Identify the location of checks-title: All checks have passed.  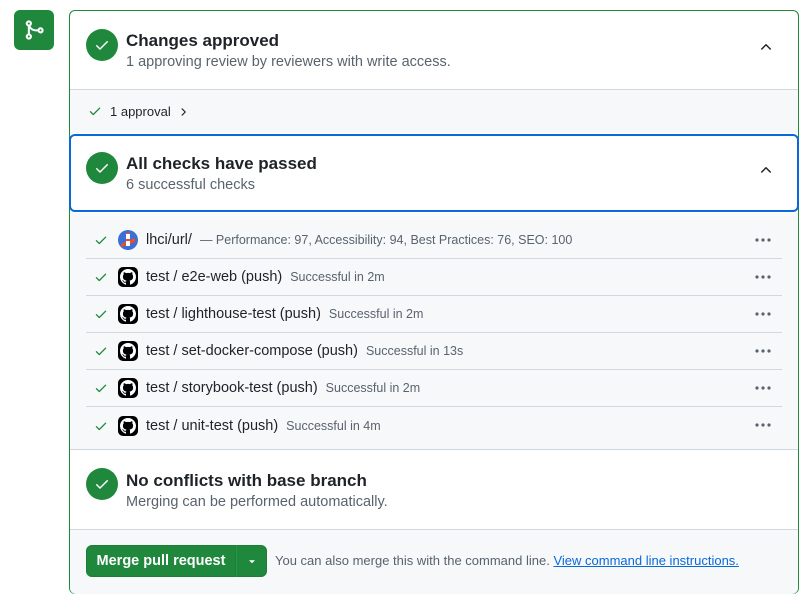
(221, 163).